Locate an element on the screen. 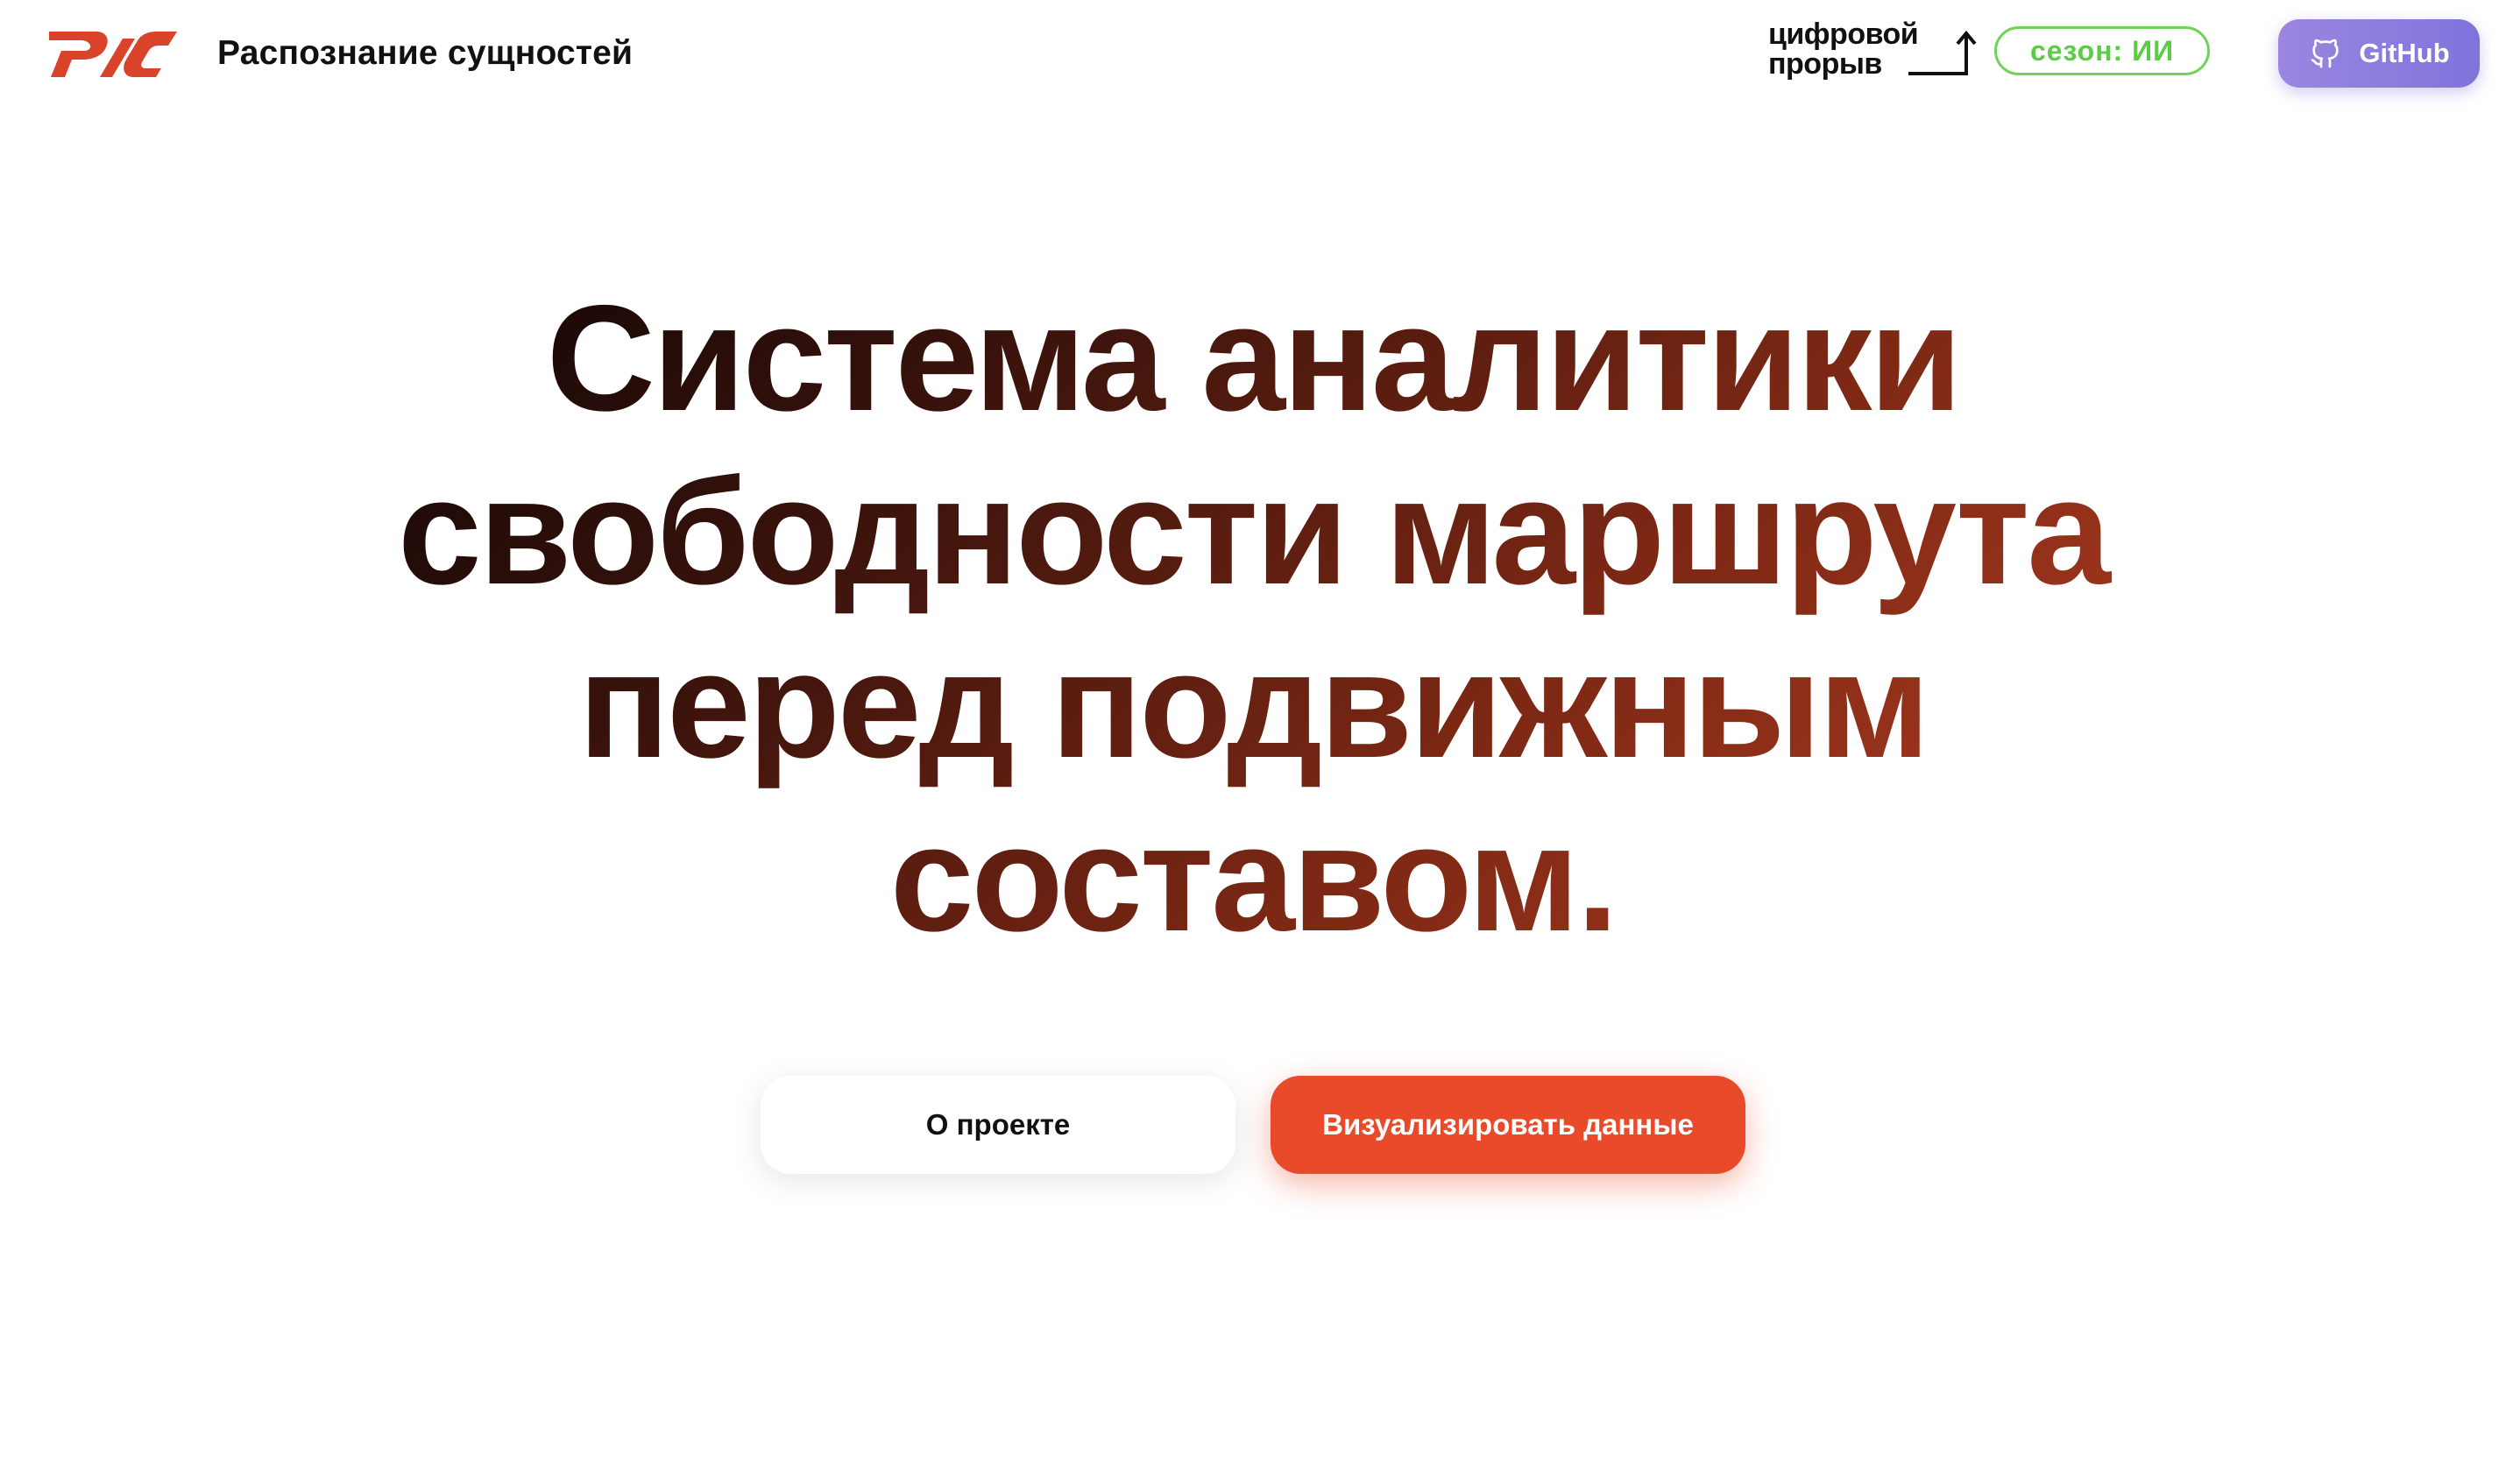 Image resolution: width=2506 pixels, height=1484 pixels. event-logo: цифровой прорыв is located at coordinates (1873, 51).